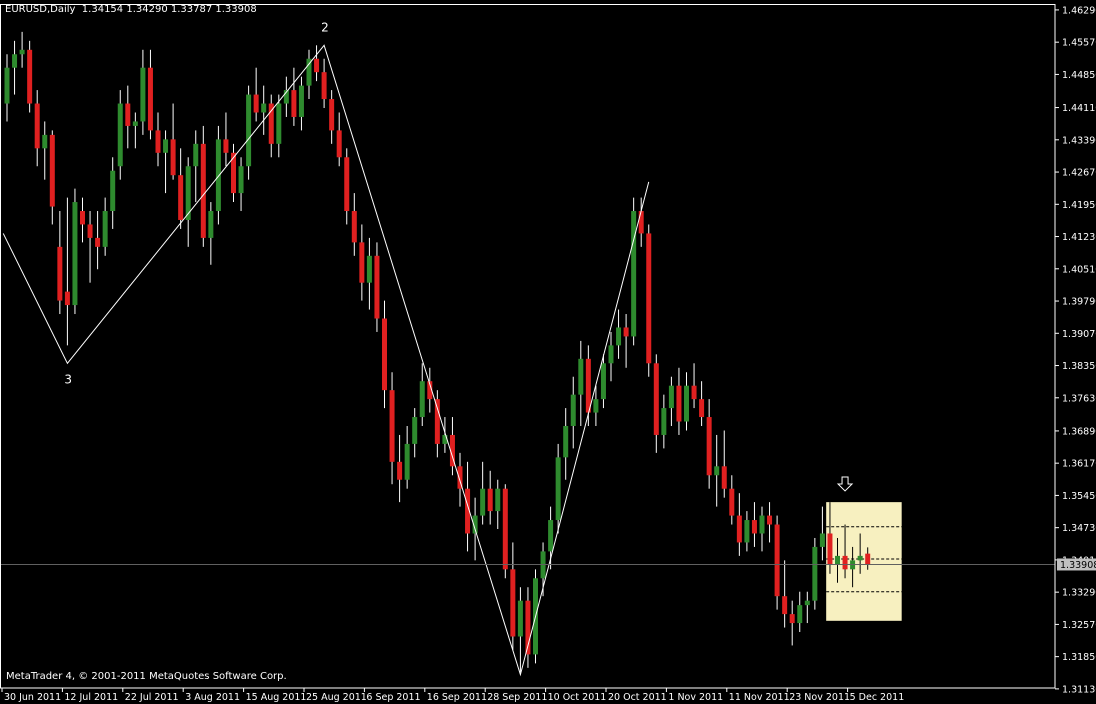 Image resolution: width=1096 pixels, height=704 pixels. What do you see at coordinates (1079, 689) in the screenshot?
I see `y-tick-label: 1.31130` at bounding box center [1079, 689].